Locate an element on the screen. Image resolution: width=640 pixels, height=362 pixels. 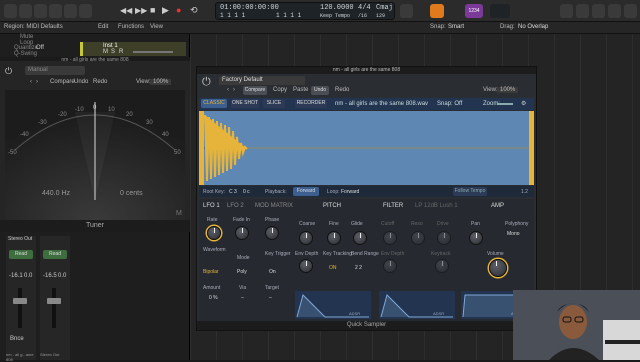
cutoff-knob is located at coordinates (390, 238).